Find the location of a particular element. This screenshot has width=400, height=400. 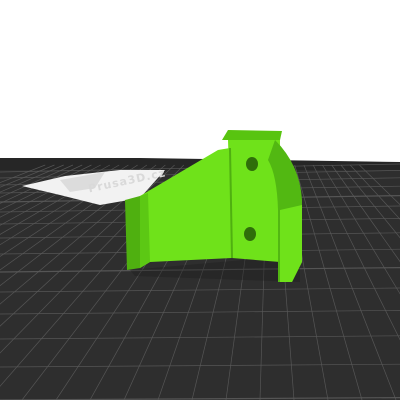

model-top-plate is located at coordinates (252, 135).